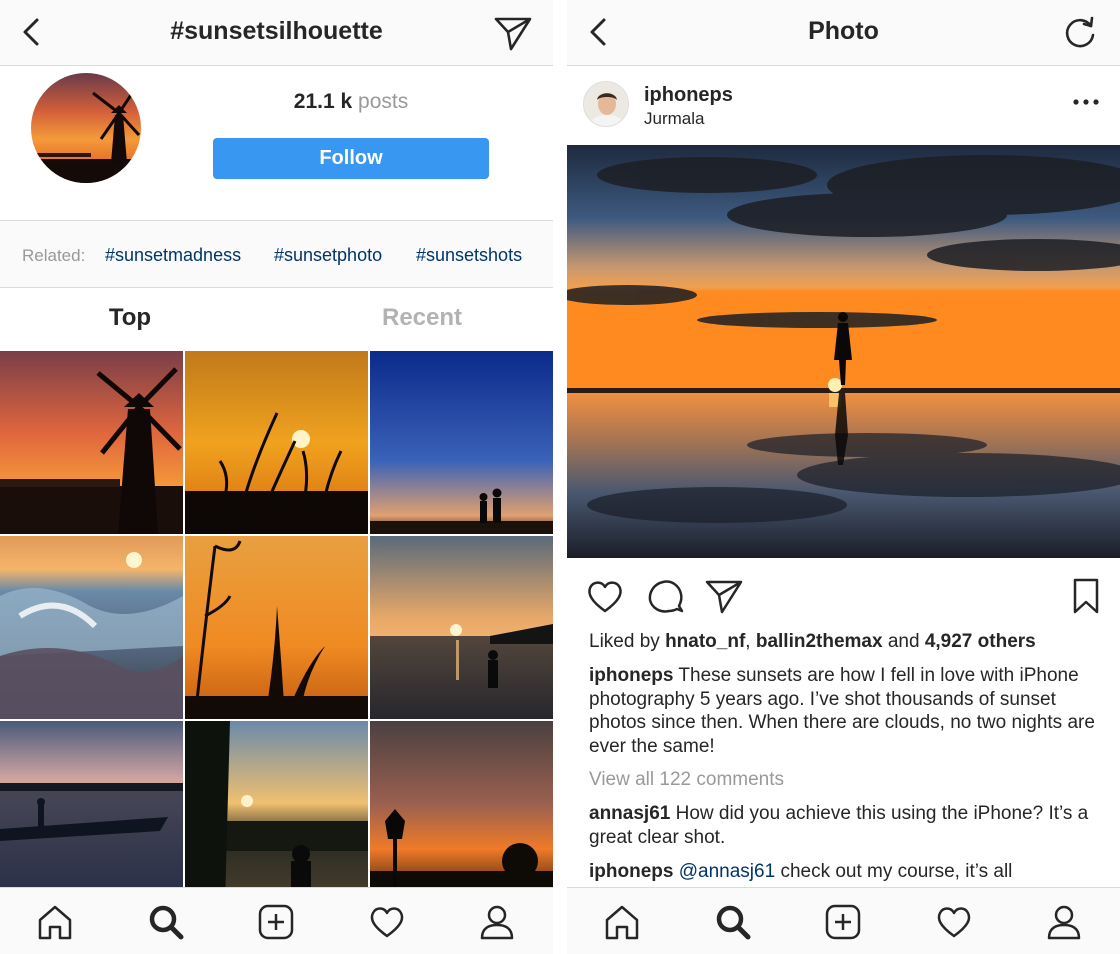 The width and height of the screenshot is (1120, 954). What do you see at coordinates (903, 641) in the screenshot?
I see `likes-and: and` at bounding box center [903, 641].